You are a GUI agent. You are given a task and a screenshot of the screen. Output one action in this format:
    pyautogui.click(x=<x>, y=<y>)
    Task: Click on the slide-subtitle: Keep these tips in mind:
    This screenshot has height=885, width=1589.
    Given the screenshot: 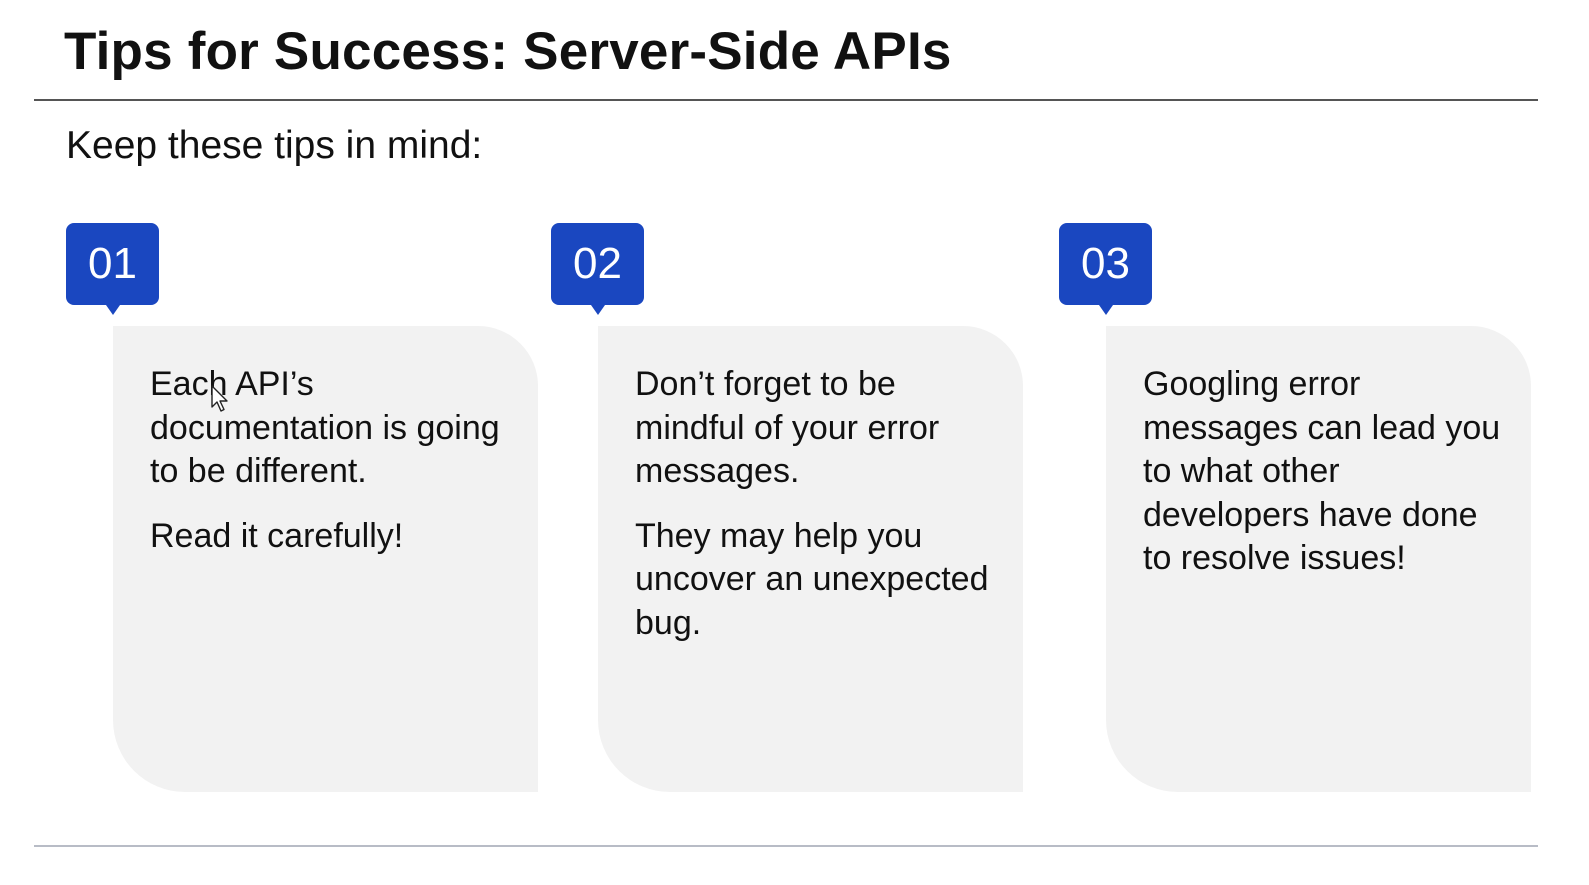 What is the action you would take?
    pyautogui.click(x=274, y=145)
    